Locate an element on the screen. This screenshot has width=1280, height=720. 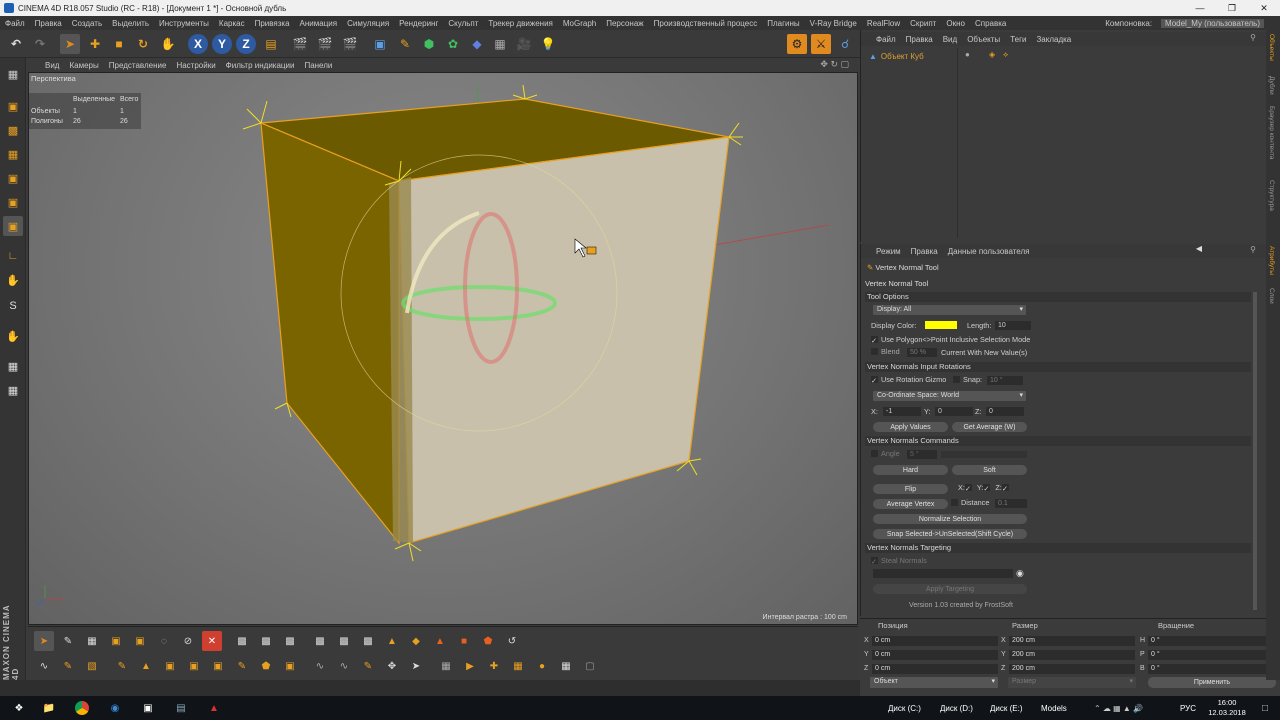
angle-slider is located at coordinates (984, 454).